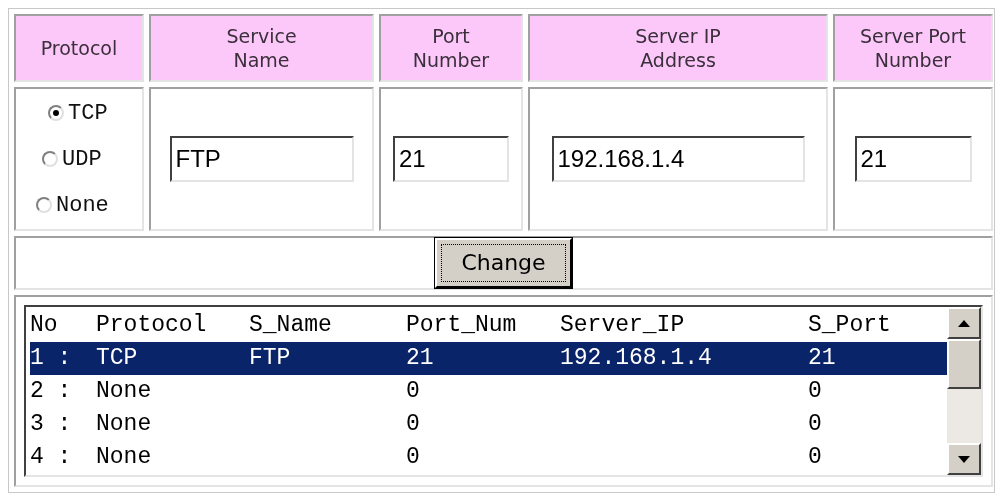  Describe the element at coordinates (95, 113) in the screenshot. I see `radio-option: TCP` at that location.